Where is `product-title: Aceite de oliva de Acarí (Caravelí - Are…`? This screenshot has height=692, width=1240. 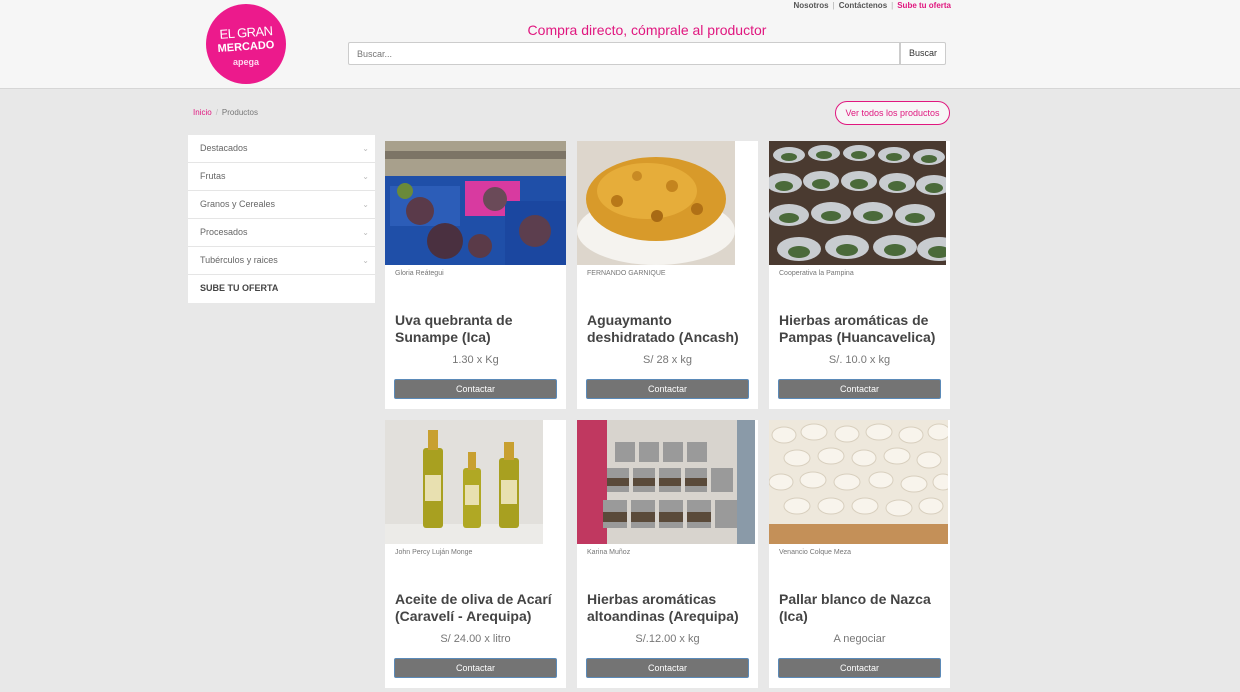 product-title: Aceite de oliva de Acarí (Caravelí - Are… is located at coordinates (477, 608).